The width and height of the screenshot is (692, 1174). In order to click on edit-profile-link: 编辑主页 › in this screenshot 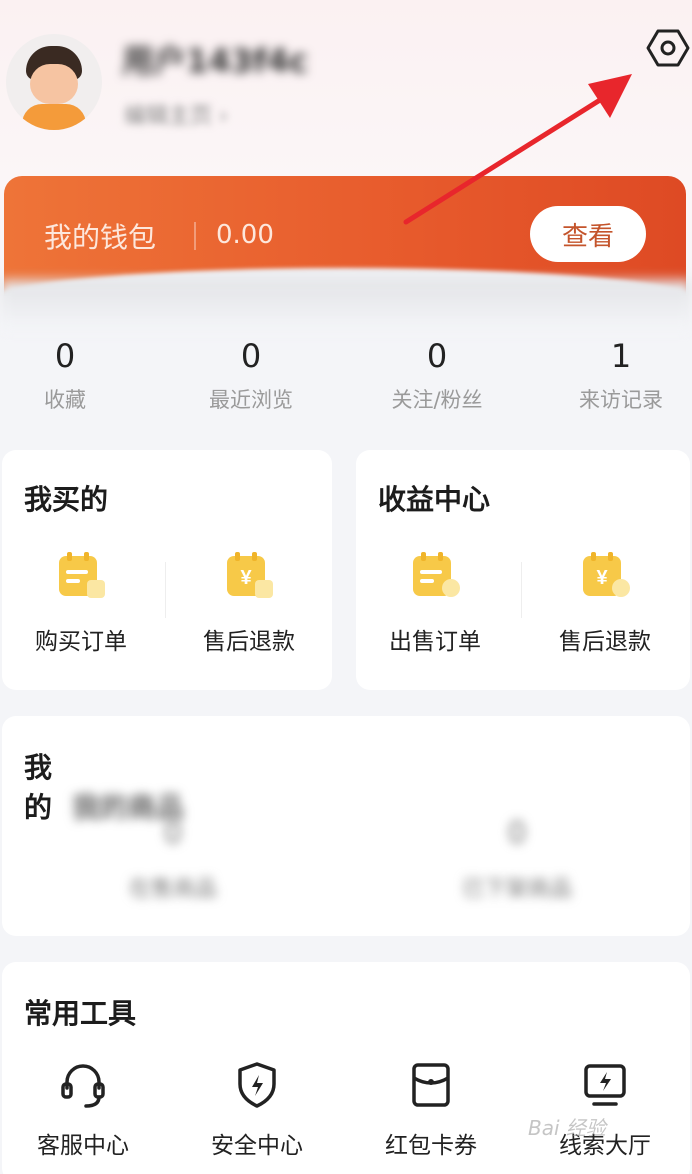, I will do `click(176, 114)`.